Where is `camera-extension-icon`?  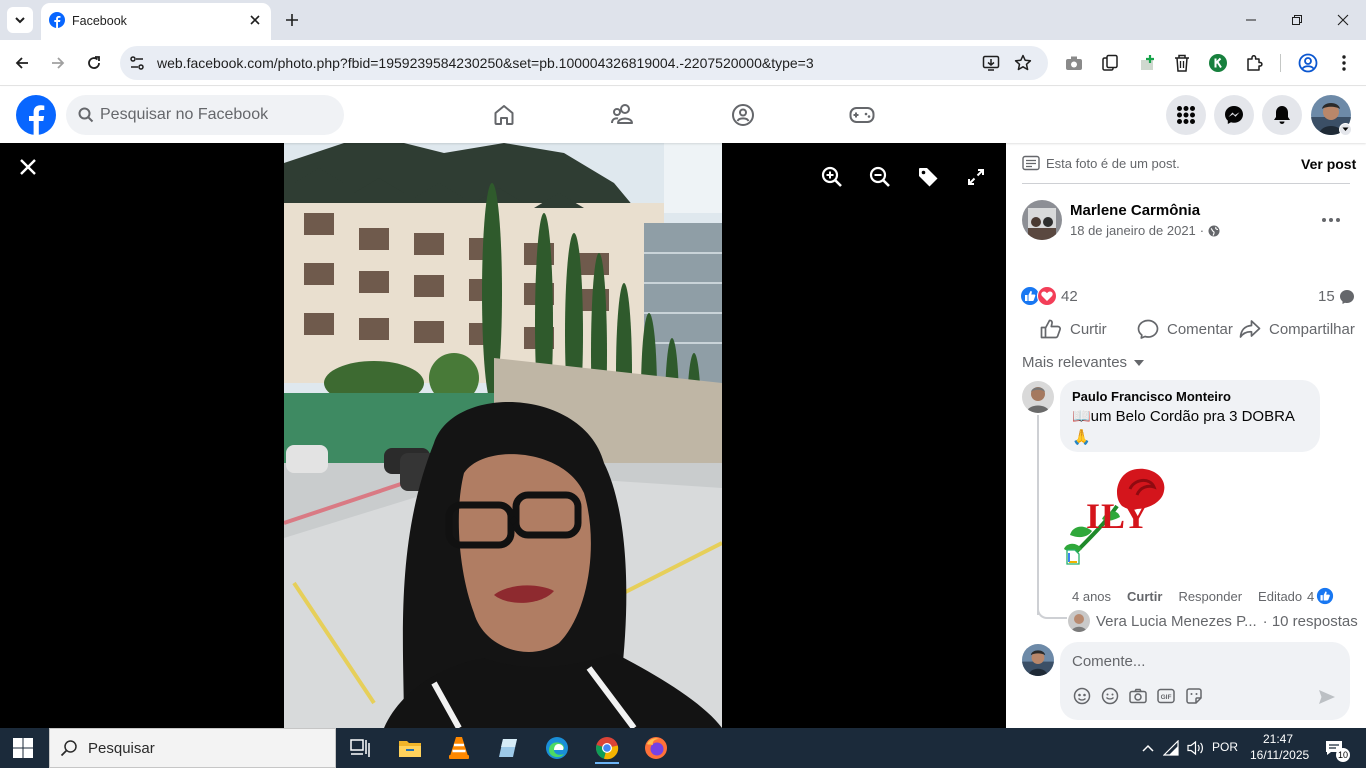 camera-extension-icon is located at coordinates (1074, 63).